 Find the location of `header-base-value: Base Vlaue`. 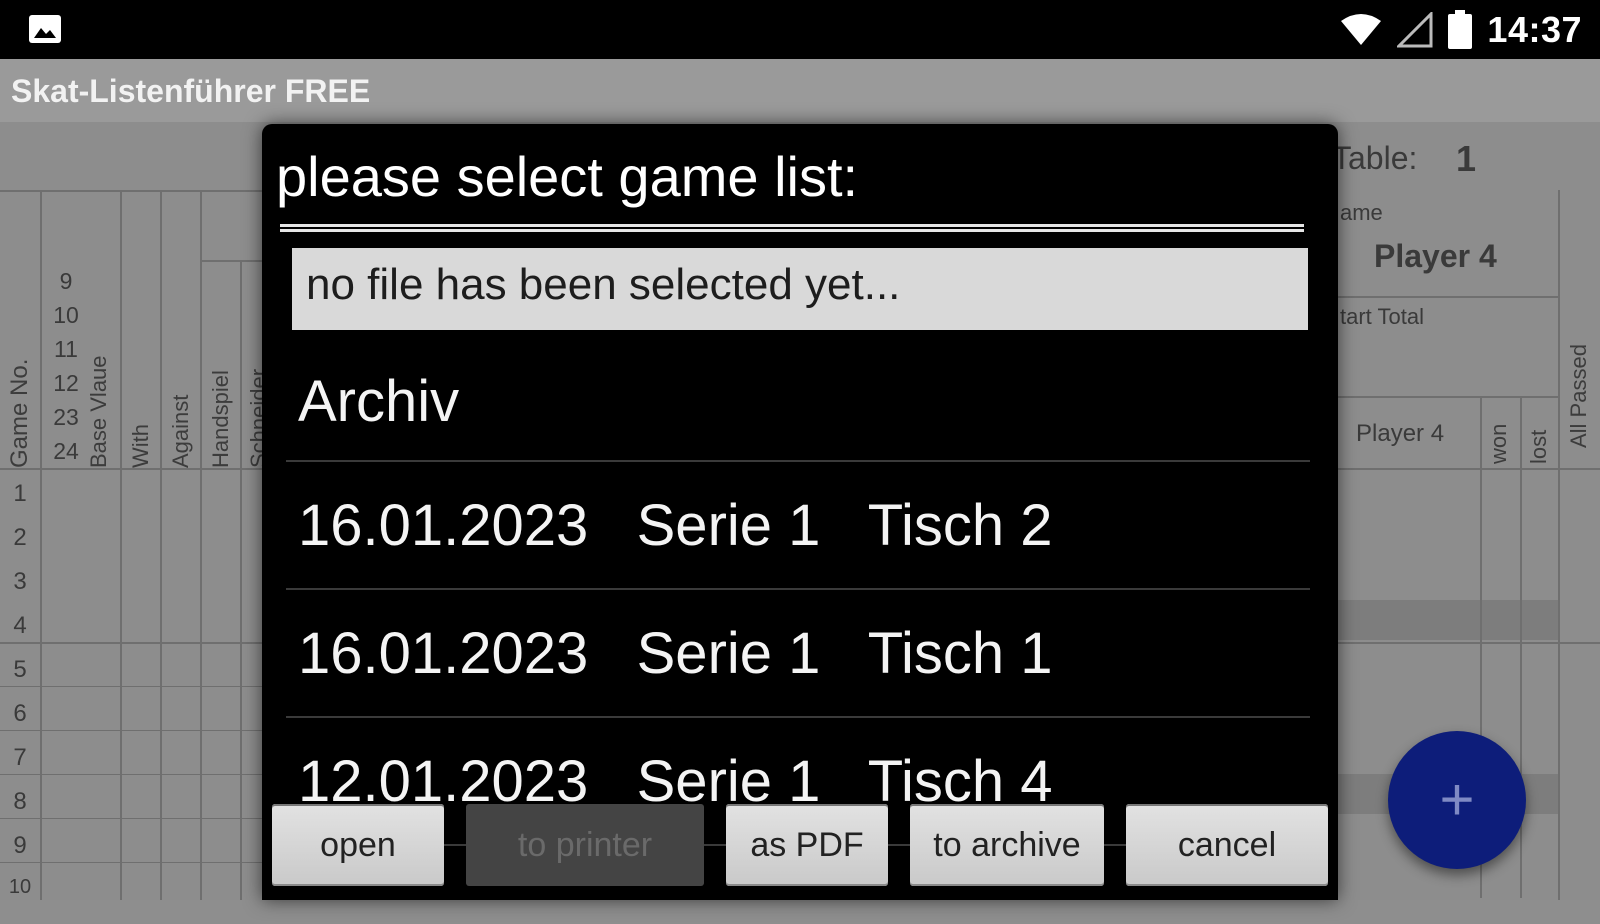

header-base-value: Base Vlaue is located at coordinates (98, 411).